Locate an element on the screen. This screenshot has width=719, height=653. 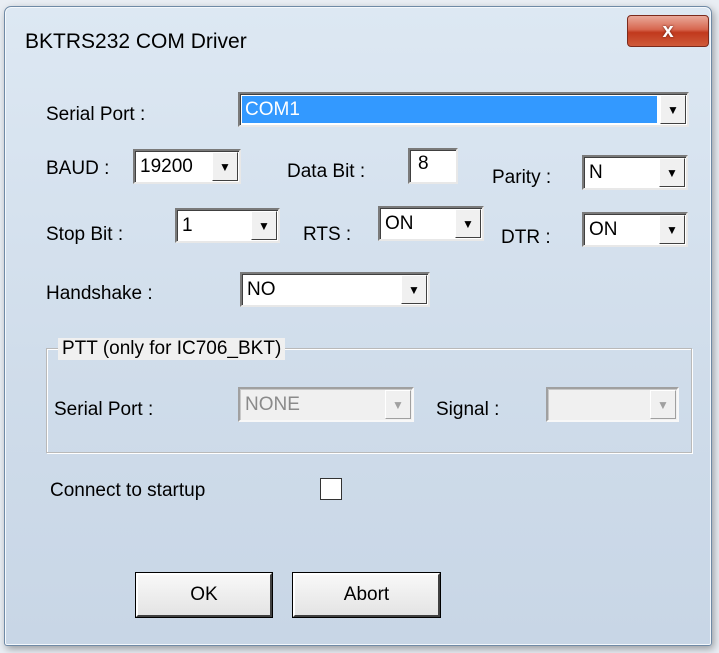
baud-label: BAUD : is located at coordinates (78, 168).